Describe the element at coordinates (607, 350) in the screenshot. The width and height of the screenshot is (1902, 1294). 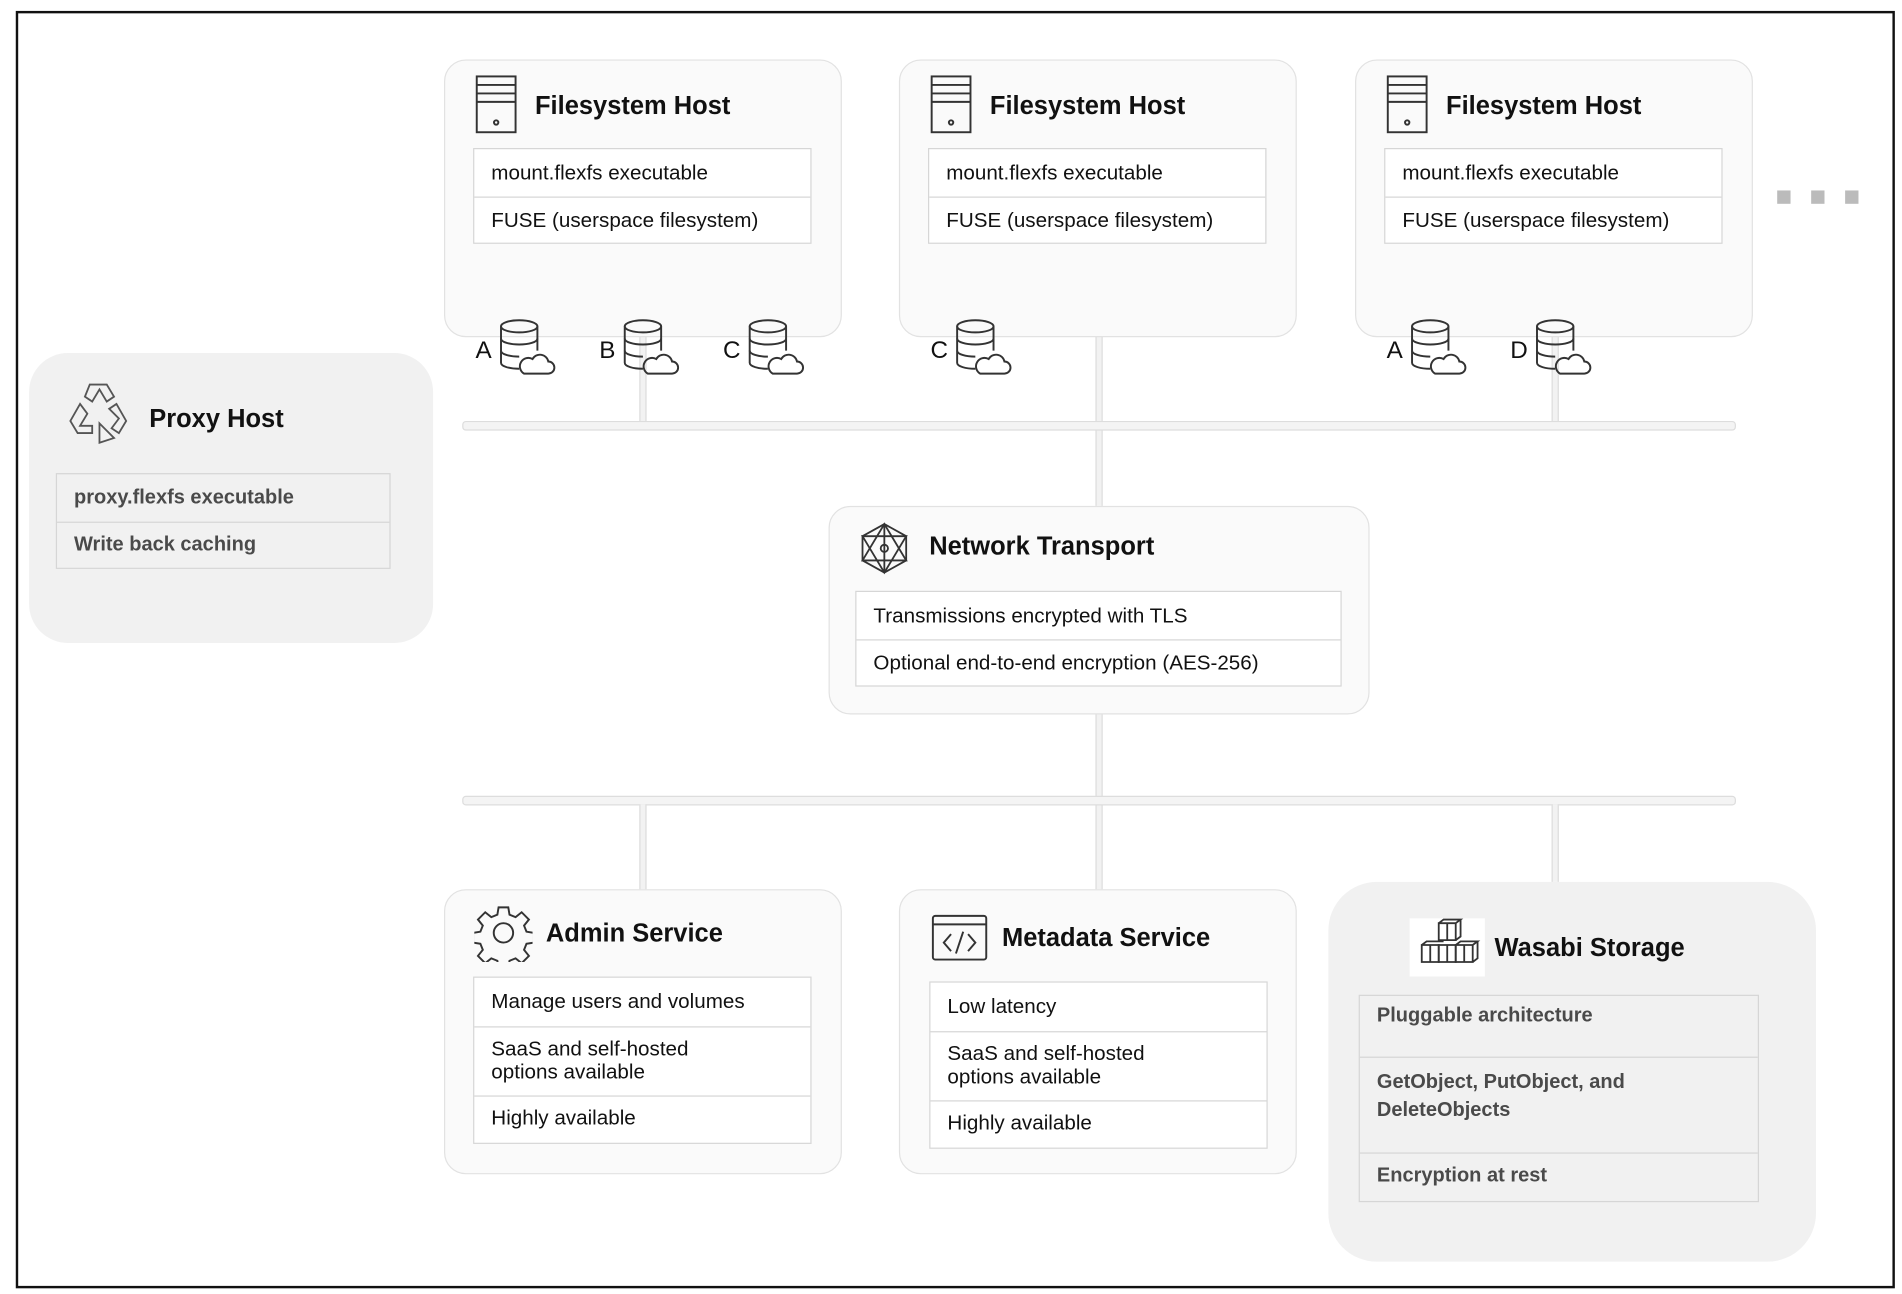
I see `volume-label: B` at that location.